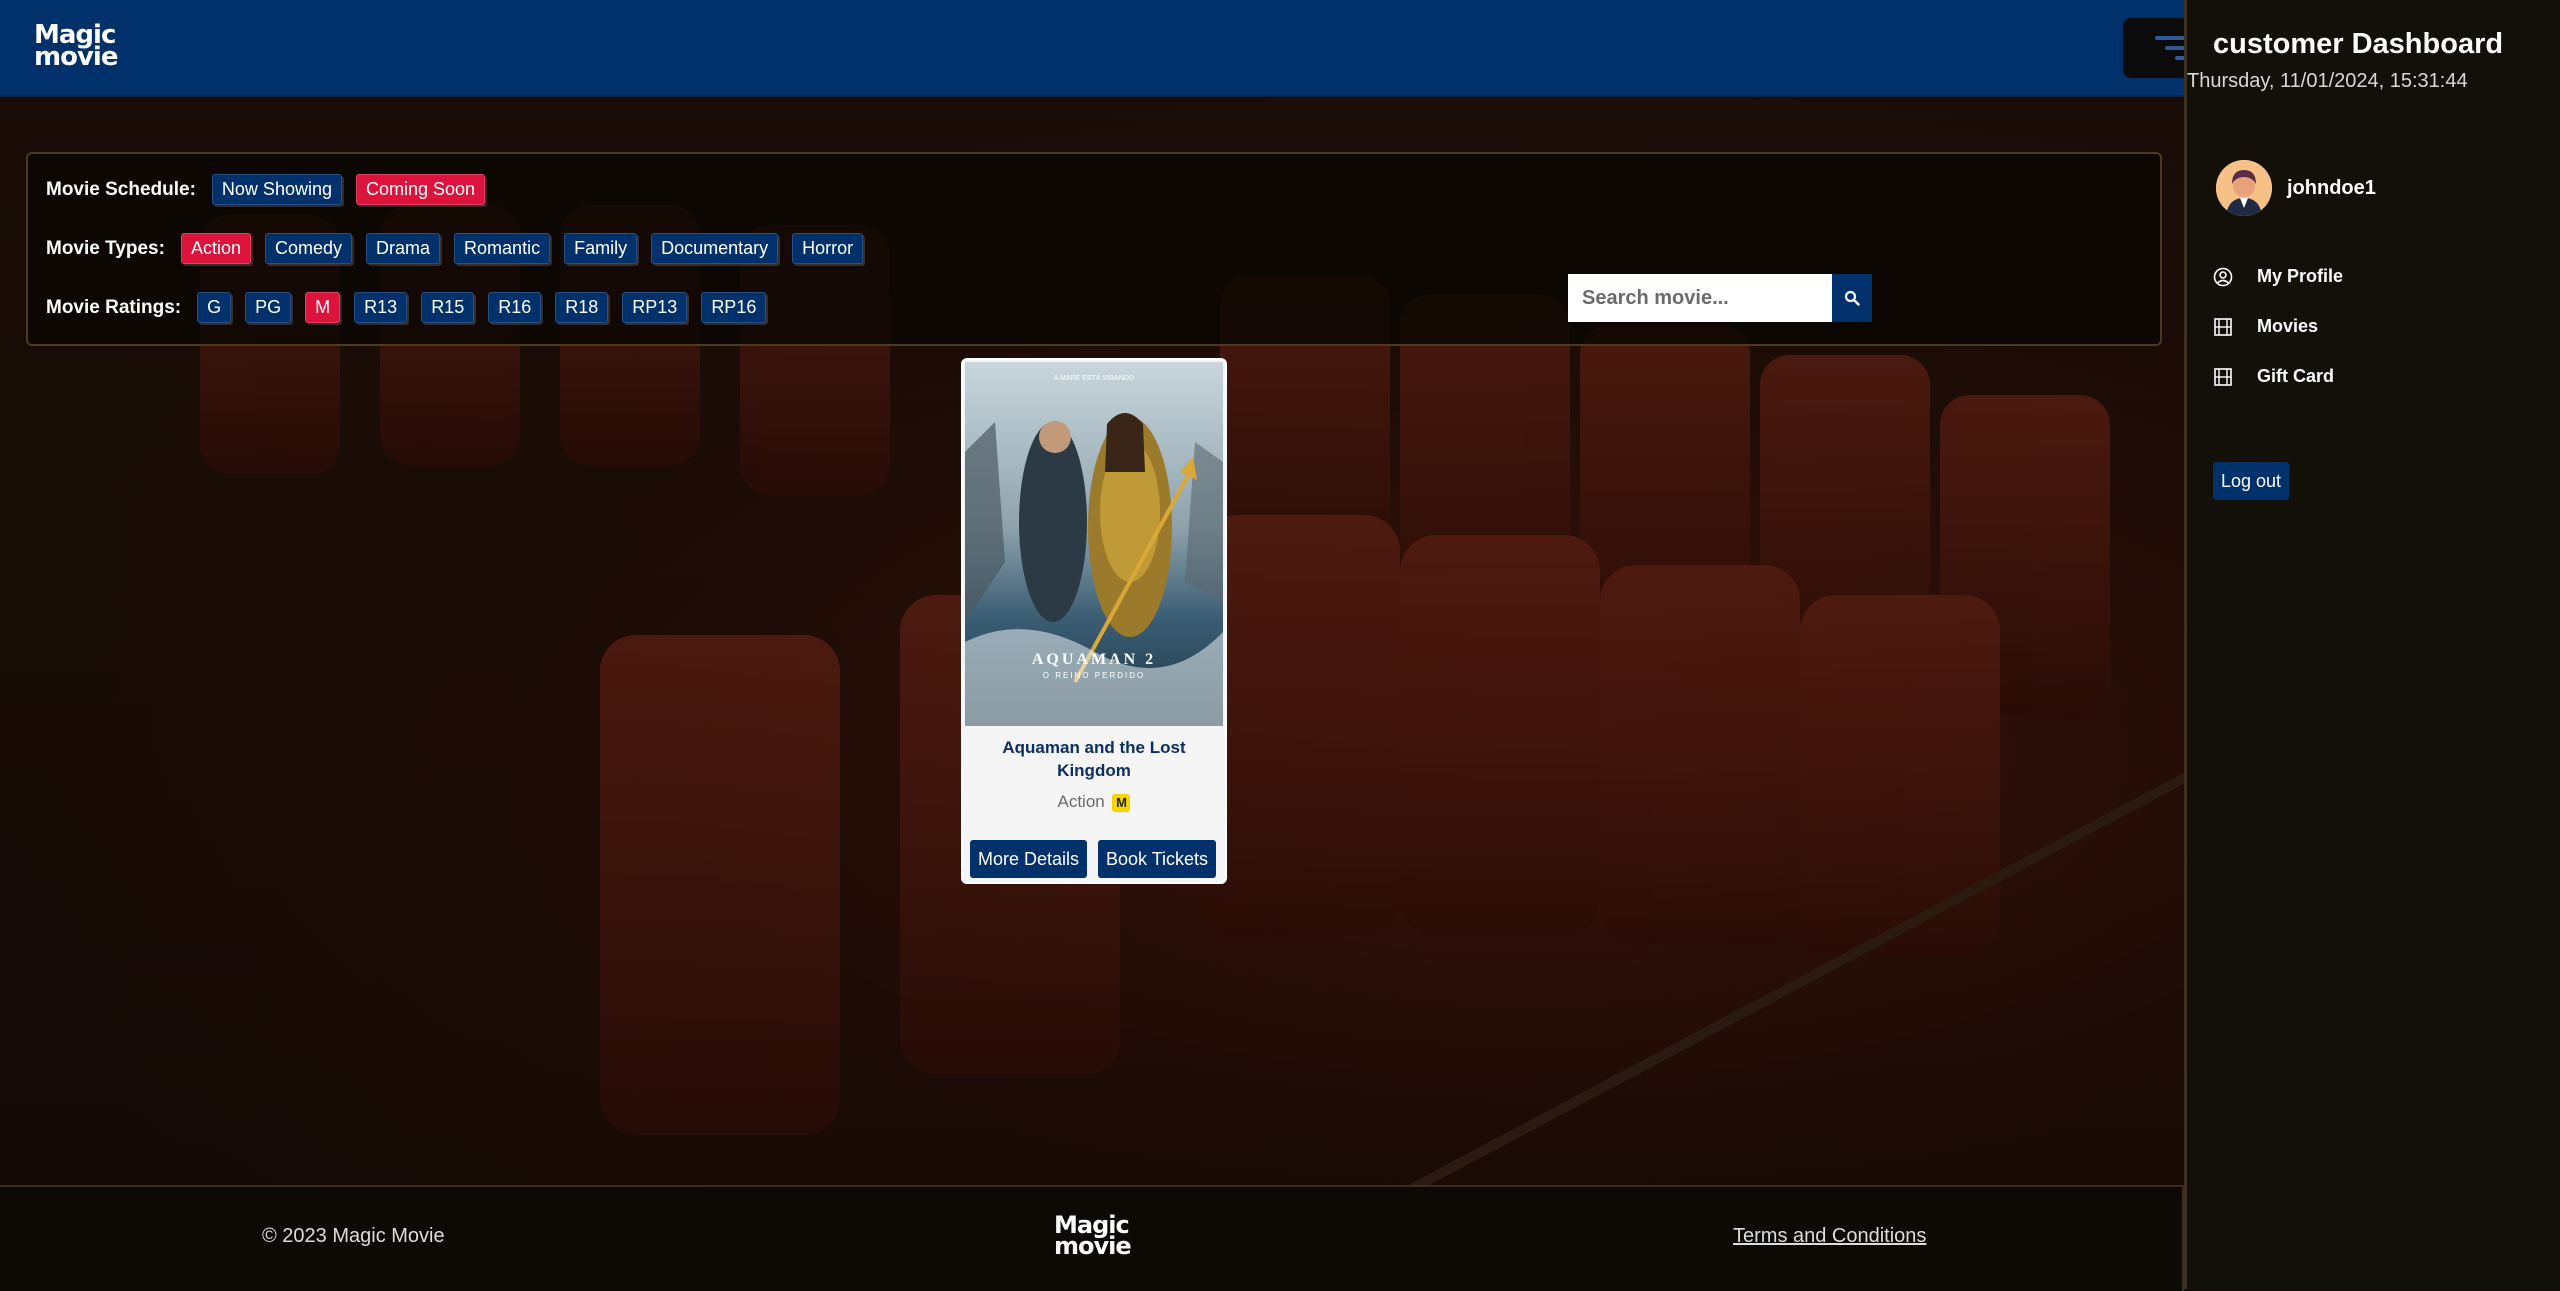  Describe the element at coordinates (2244, 188) in the screenshot. I see `avatar` at that location.